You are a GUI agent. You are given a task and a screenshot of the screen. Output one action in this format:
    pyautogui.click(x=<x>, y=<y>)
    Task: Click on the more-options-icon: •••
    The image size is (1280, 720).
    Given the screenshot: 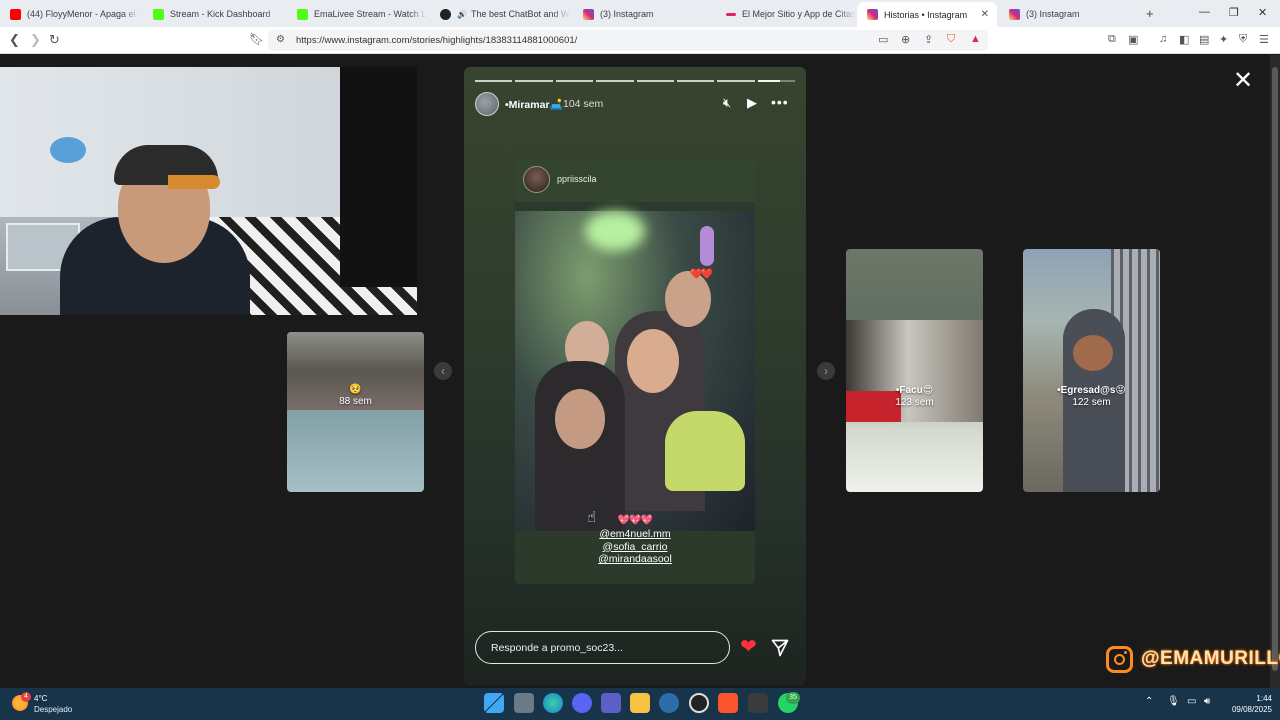 What is the action you would take?
    pyautogui.click(x=780, y=102)
    